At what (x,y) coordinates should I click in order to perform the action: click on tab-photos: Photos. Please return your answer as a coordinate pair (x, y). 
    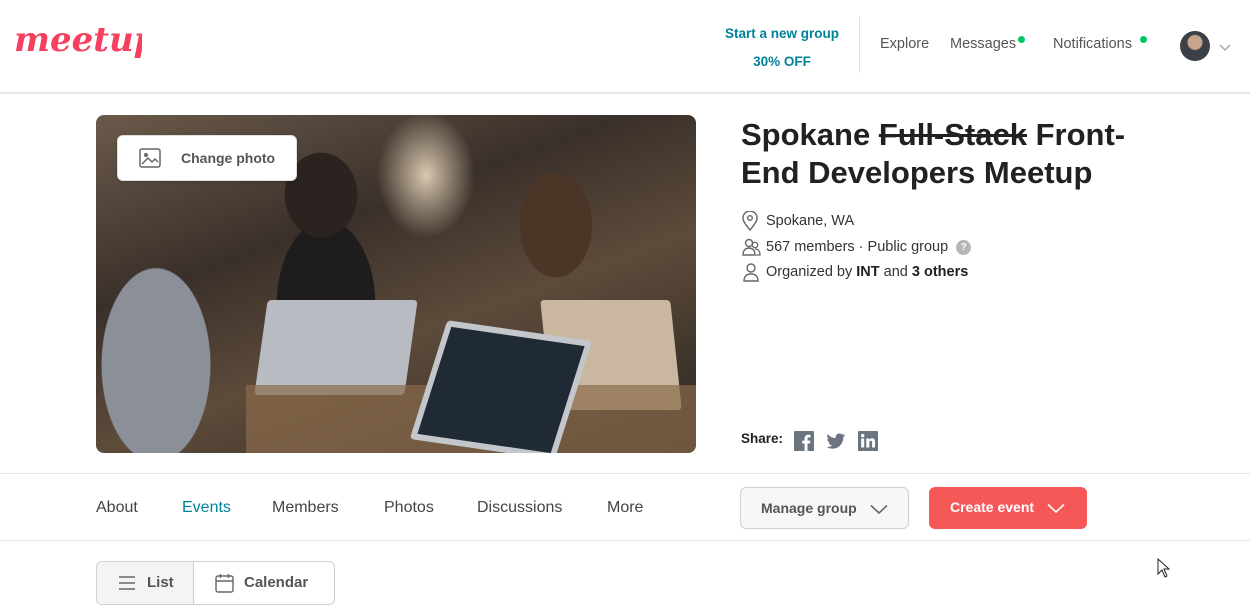
    Looking at the image, I should click on (409, 508).